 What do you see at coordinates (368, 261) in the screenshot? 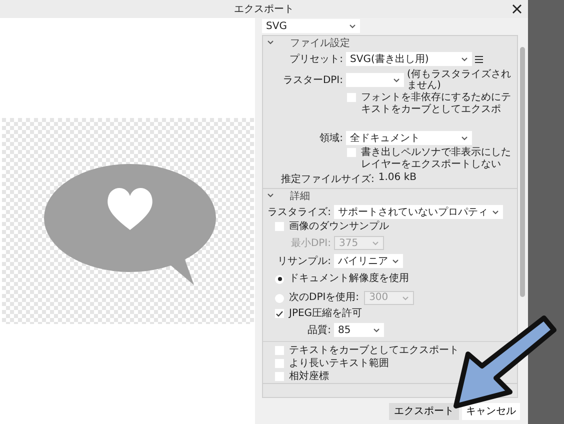
I see `dropdown: バイリニア` at bounding box center [368, 261].